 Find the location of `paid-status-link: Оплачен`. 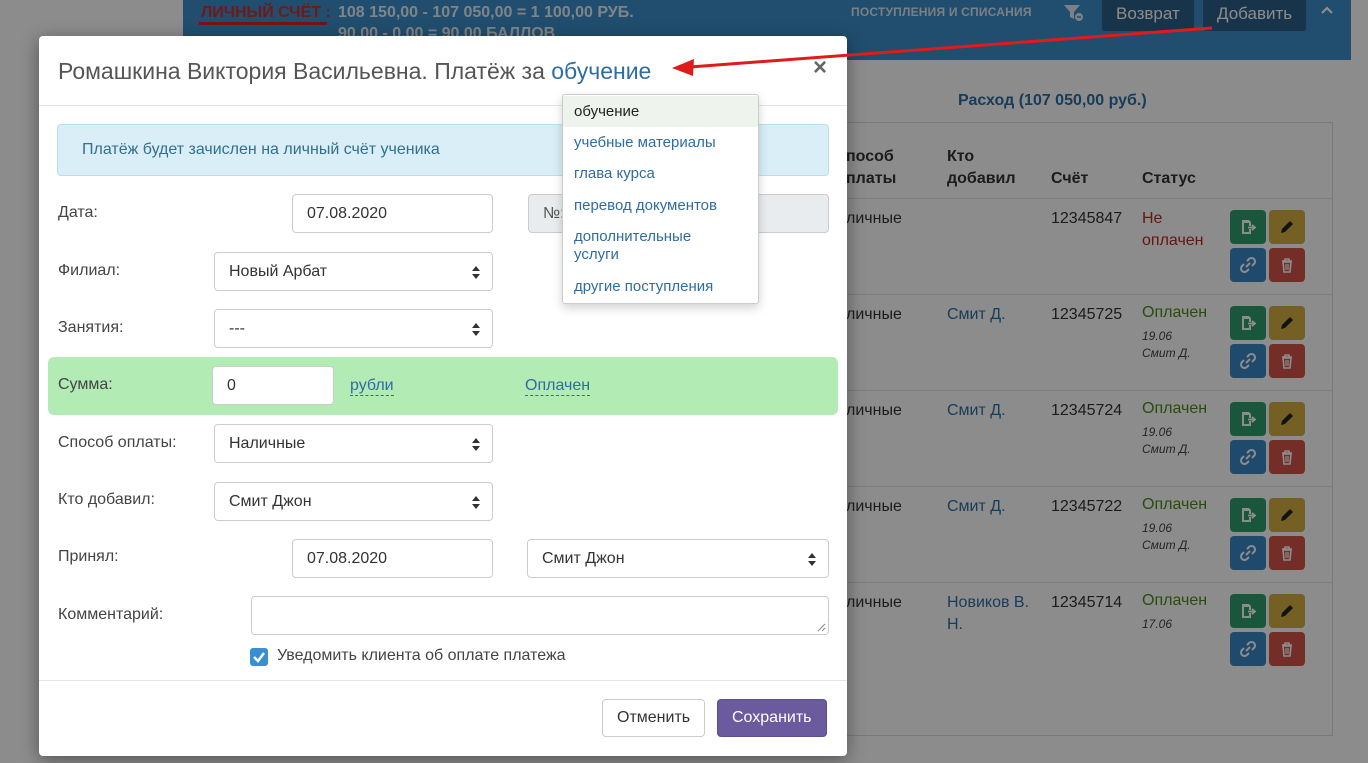

paid-status-link: Оплачен is located at coordinates (558, 386).